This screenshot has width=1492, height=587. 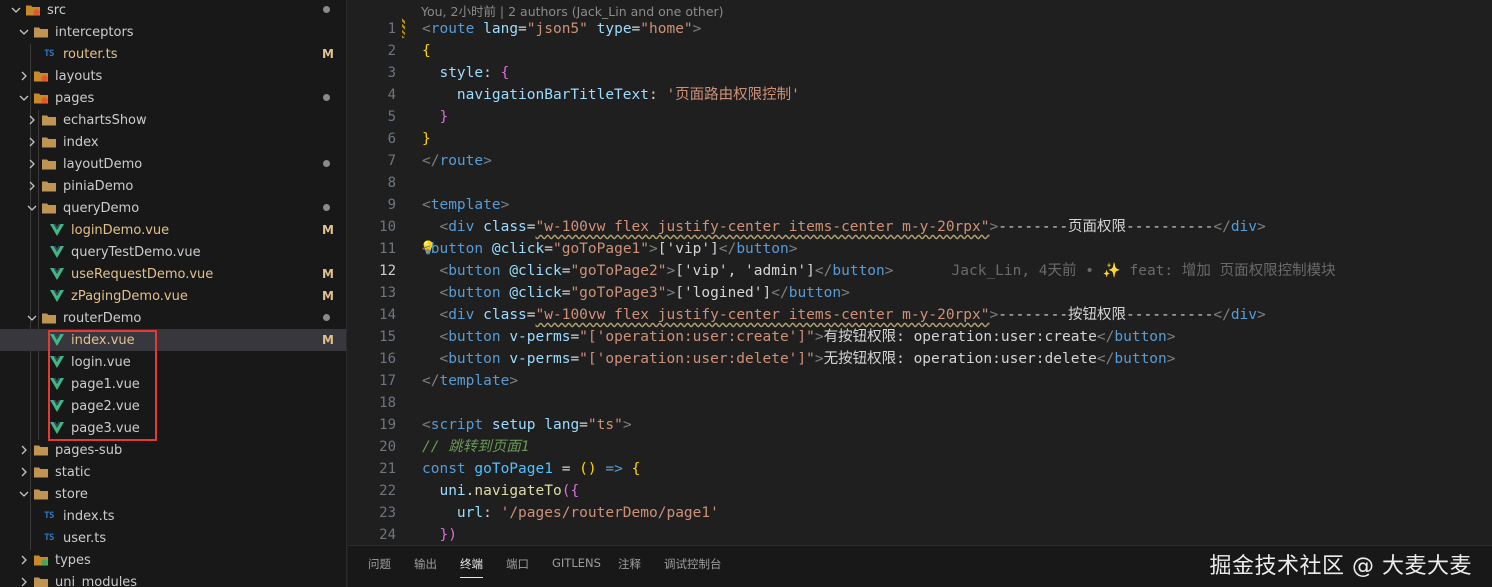 What do you see at coordinates (173, 560) in the screenshot?
I see `explorer-folder: types` at bounding box center [173, 560].